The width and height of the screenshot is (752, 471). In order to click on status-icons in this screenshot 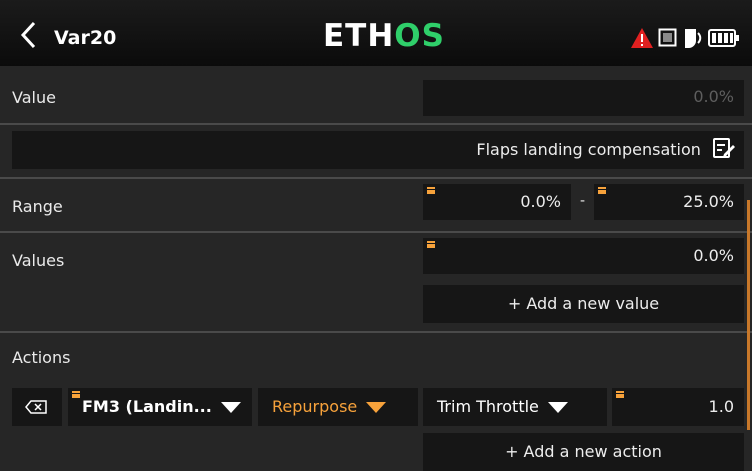, I will do `click(685, 39)`.